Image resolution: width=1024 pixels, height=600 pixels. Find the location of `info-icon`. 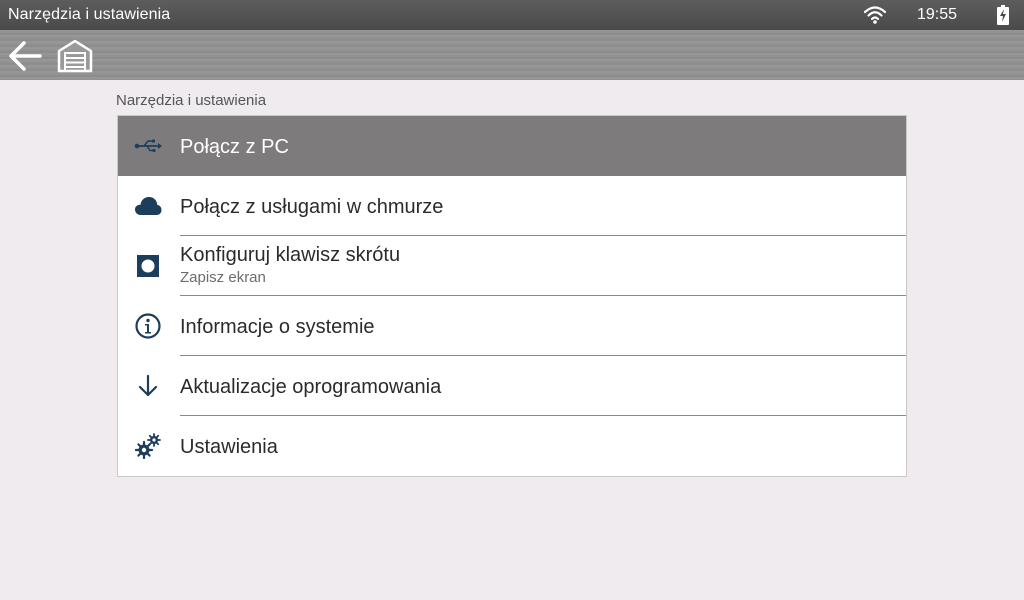

info-icon is located at coordinates (148, 326).